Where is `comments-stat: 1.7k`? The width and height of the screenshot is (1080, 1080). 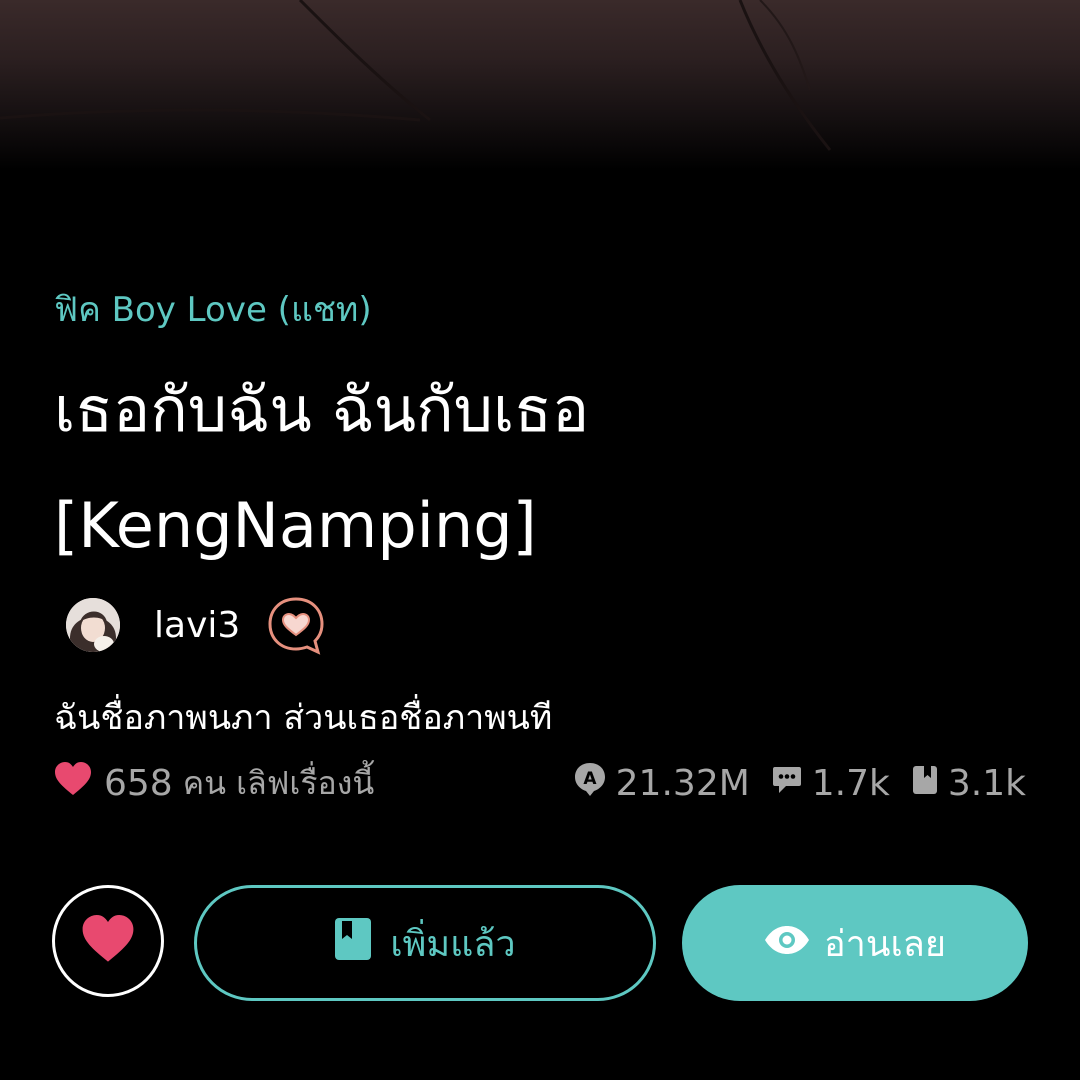
comments-stat: 1.7k is located at coordinates (831, 783).